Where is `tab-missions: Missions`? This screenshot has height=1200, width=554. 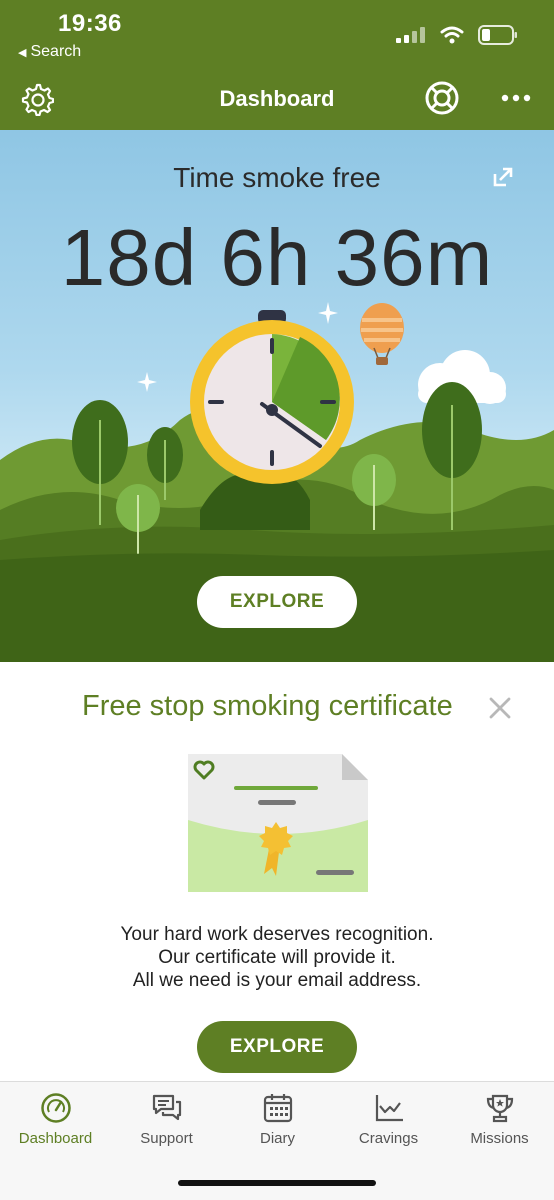
tab-missions: Missions is located at coordinates (499, 1119).